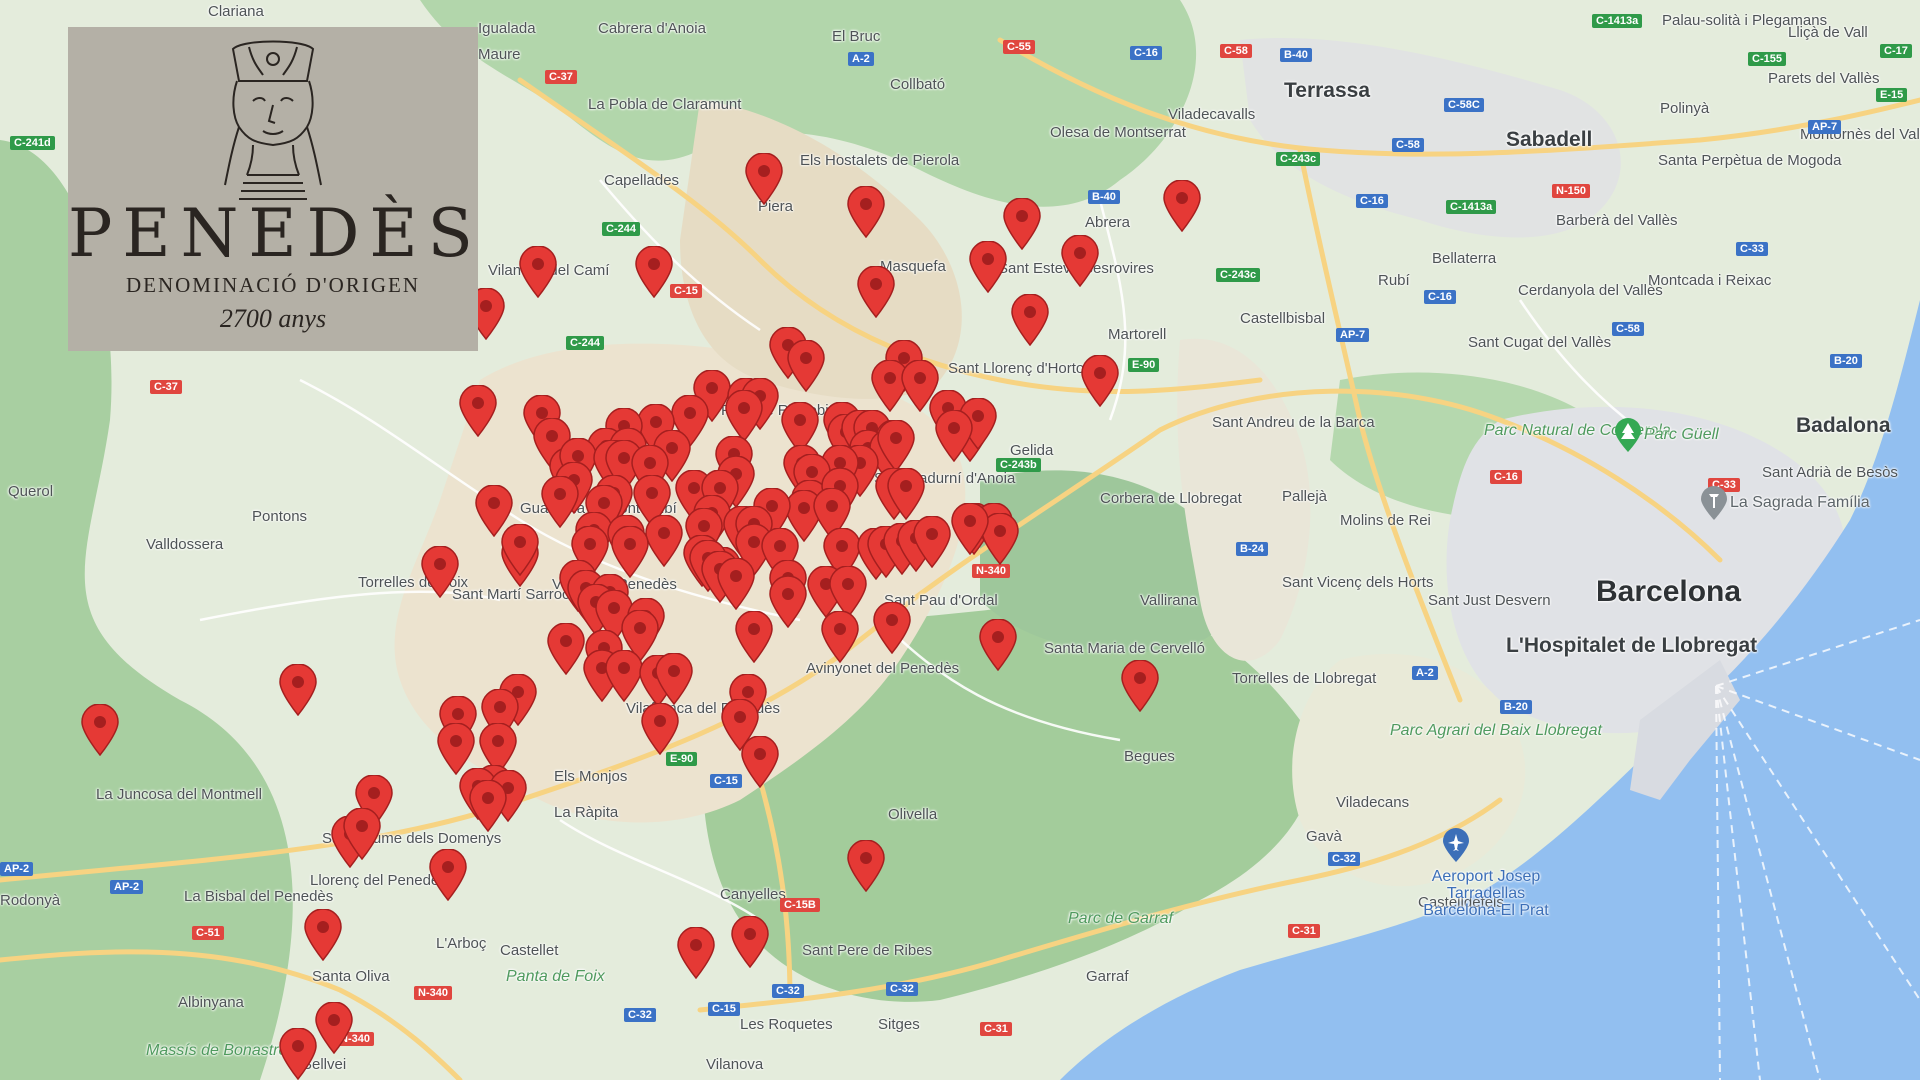 Image resolution: width=1920 pixels, height=1080 pixels. Describe the element at coordinates (1685, 108) in the screenshot. I see `place-label: Polinyà` at that location.